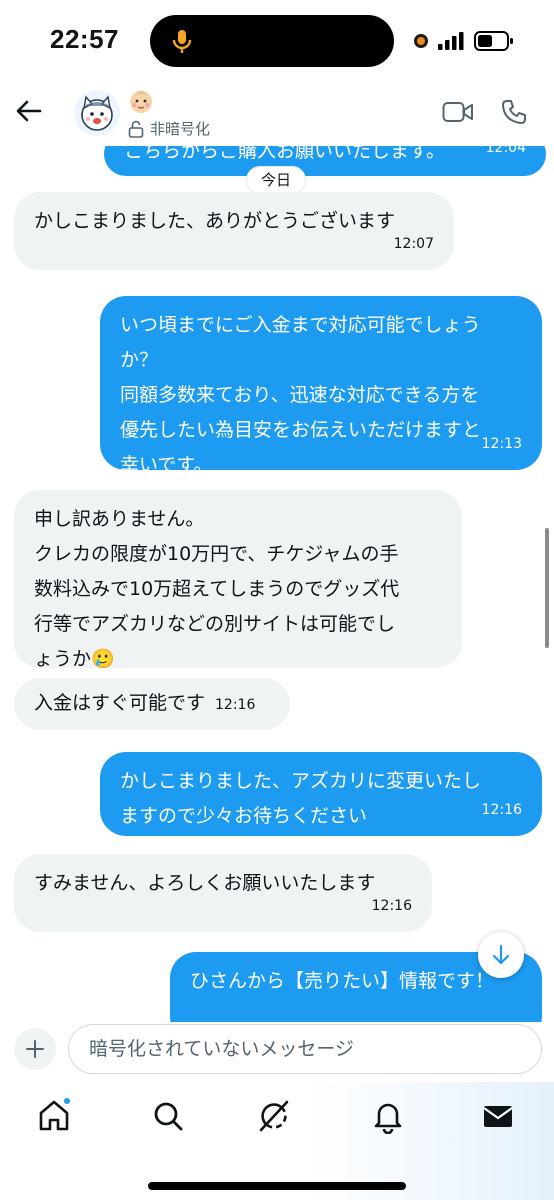  Describe the element at coordinates (277, 1186) in the screenshot. I see `home-indicator` at that location.